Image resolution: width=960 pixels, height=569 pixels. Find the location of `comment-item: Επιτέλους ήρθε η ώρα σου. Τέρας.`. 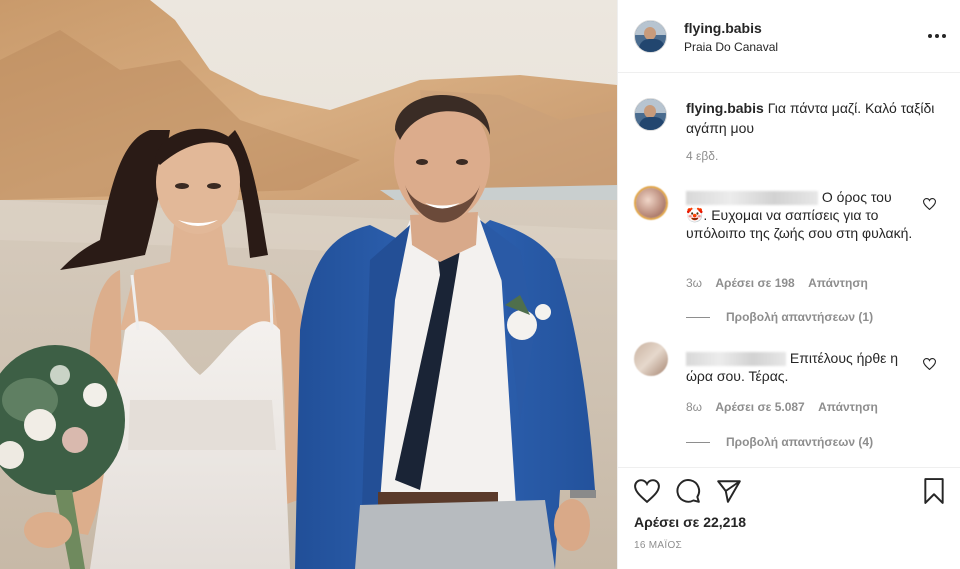

comment-item: Επιτέλους ήρθε η ώρα σου. Τέρας. is located at coordinates (801, 367).